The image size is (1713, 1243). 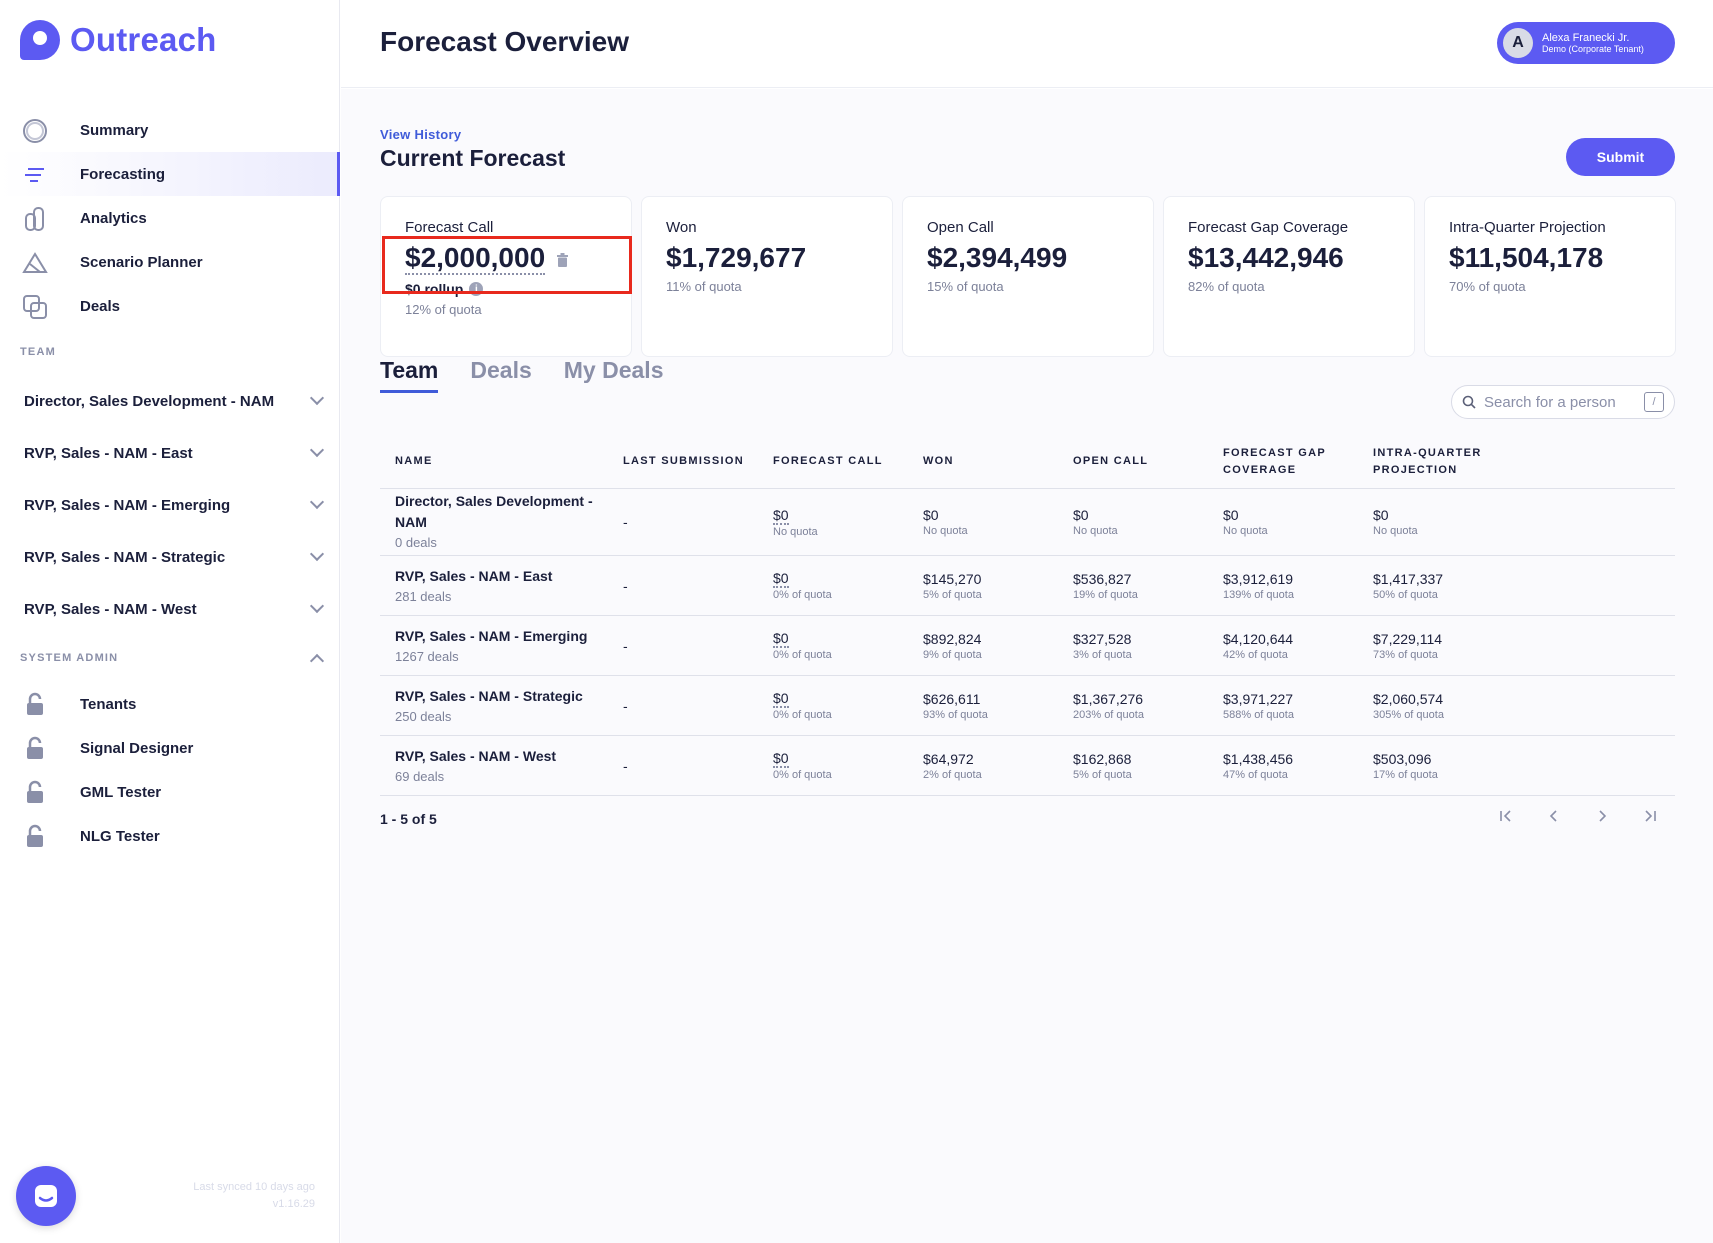 I want to click on chevron-up-icon, so click(x=317, y=661).